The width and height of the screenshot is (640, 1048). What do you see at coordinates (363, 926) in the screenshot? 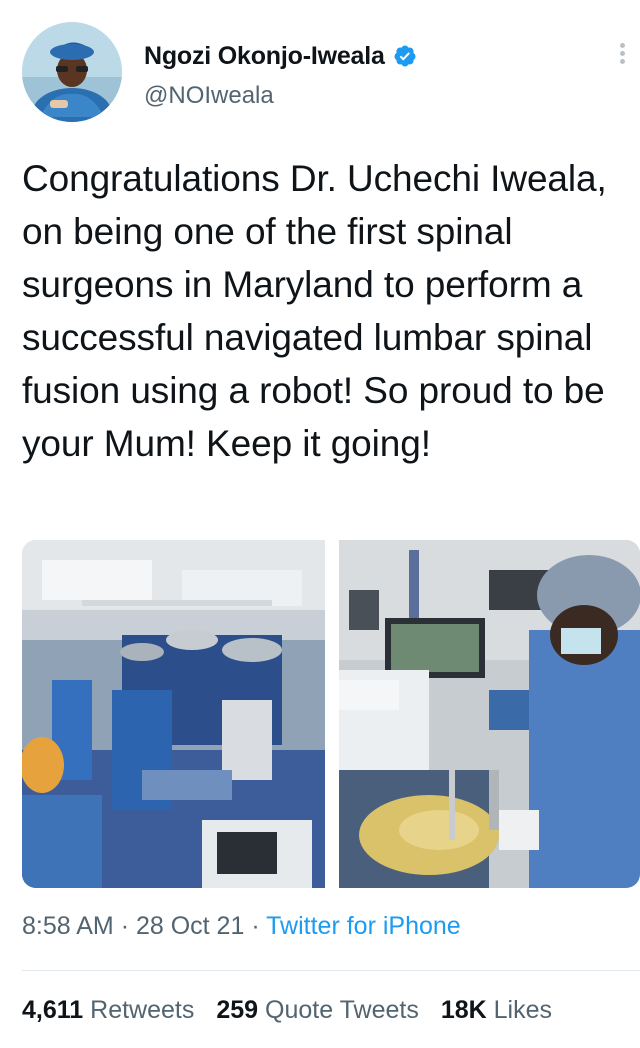
I see `tweet-source-link: Twitter for iPhone` at bounding box center [363, 926].